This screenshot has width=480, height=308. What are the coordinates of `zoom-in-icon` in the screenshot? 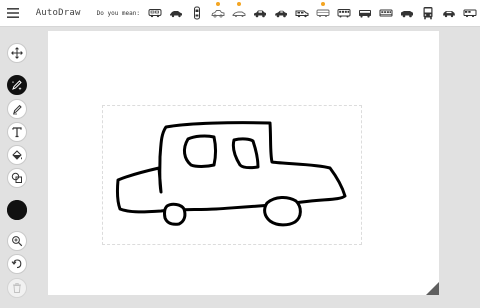 It's located at (17, 241).